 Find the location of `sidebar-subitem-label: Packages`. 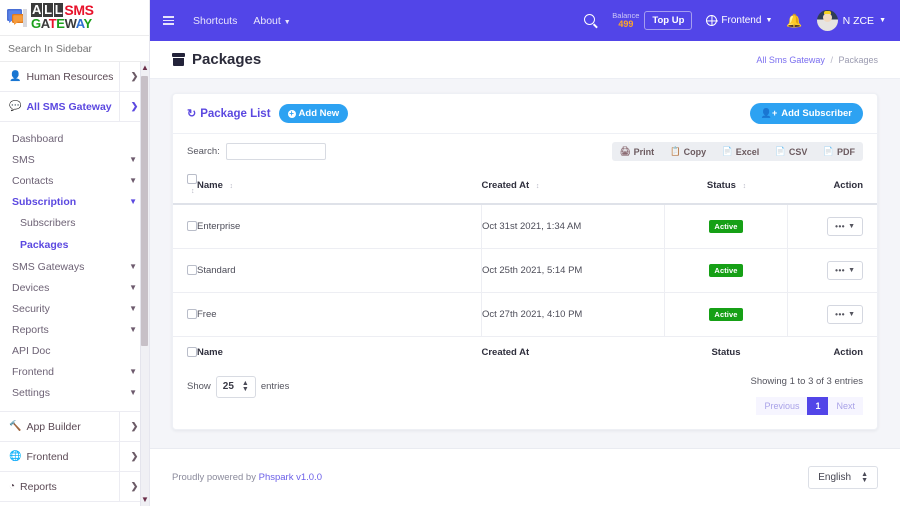

sidebar-subitem-label: Packages is located at coordinates (44, 245).